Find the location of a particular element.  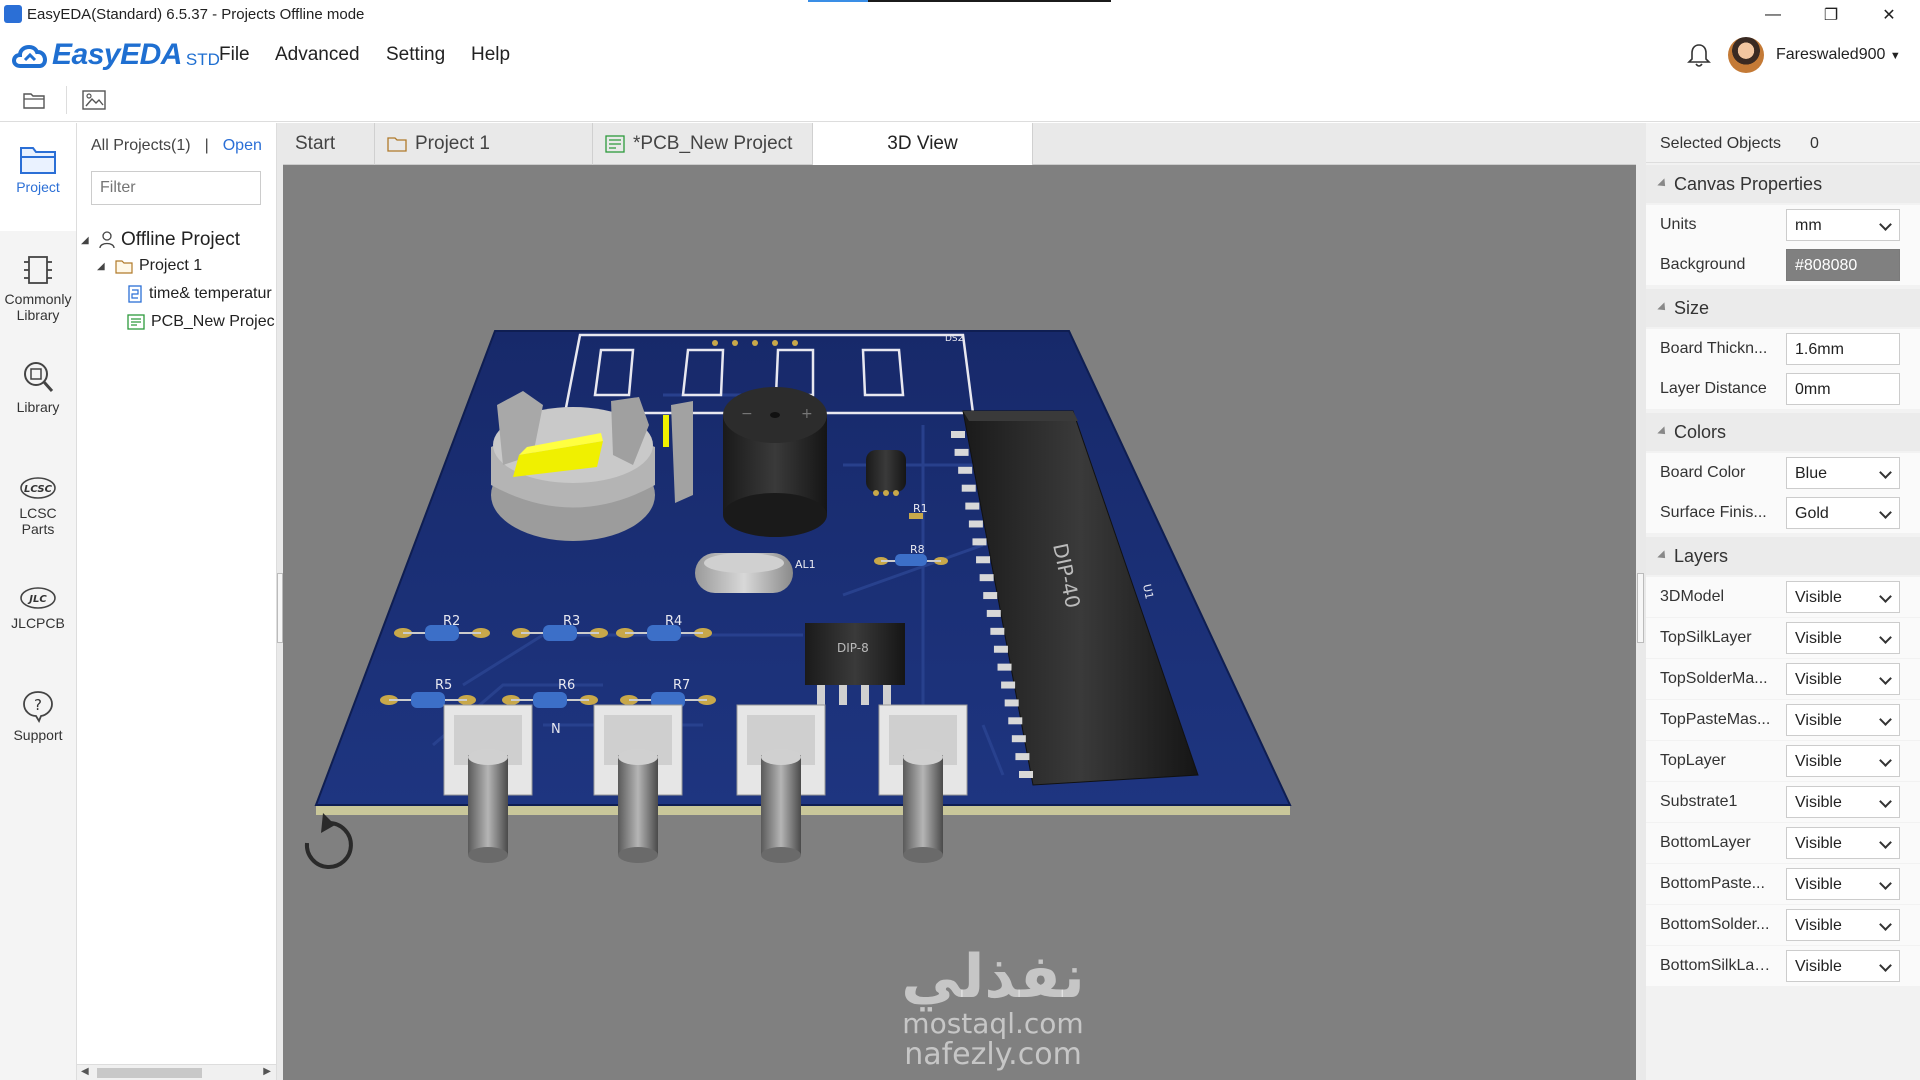

nav-jlcpcb: JLC JLCPCB is located at coordinates (38, 608).